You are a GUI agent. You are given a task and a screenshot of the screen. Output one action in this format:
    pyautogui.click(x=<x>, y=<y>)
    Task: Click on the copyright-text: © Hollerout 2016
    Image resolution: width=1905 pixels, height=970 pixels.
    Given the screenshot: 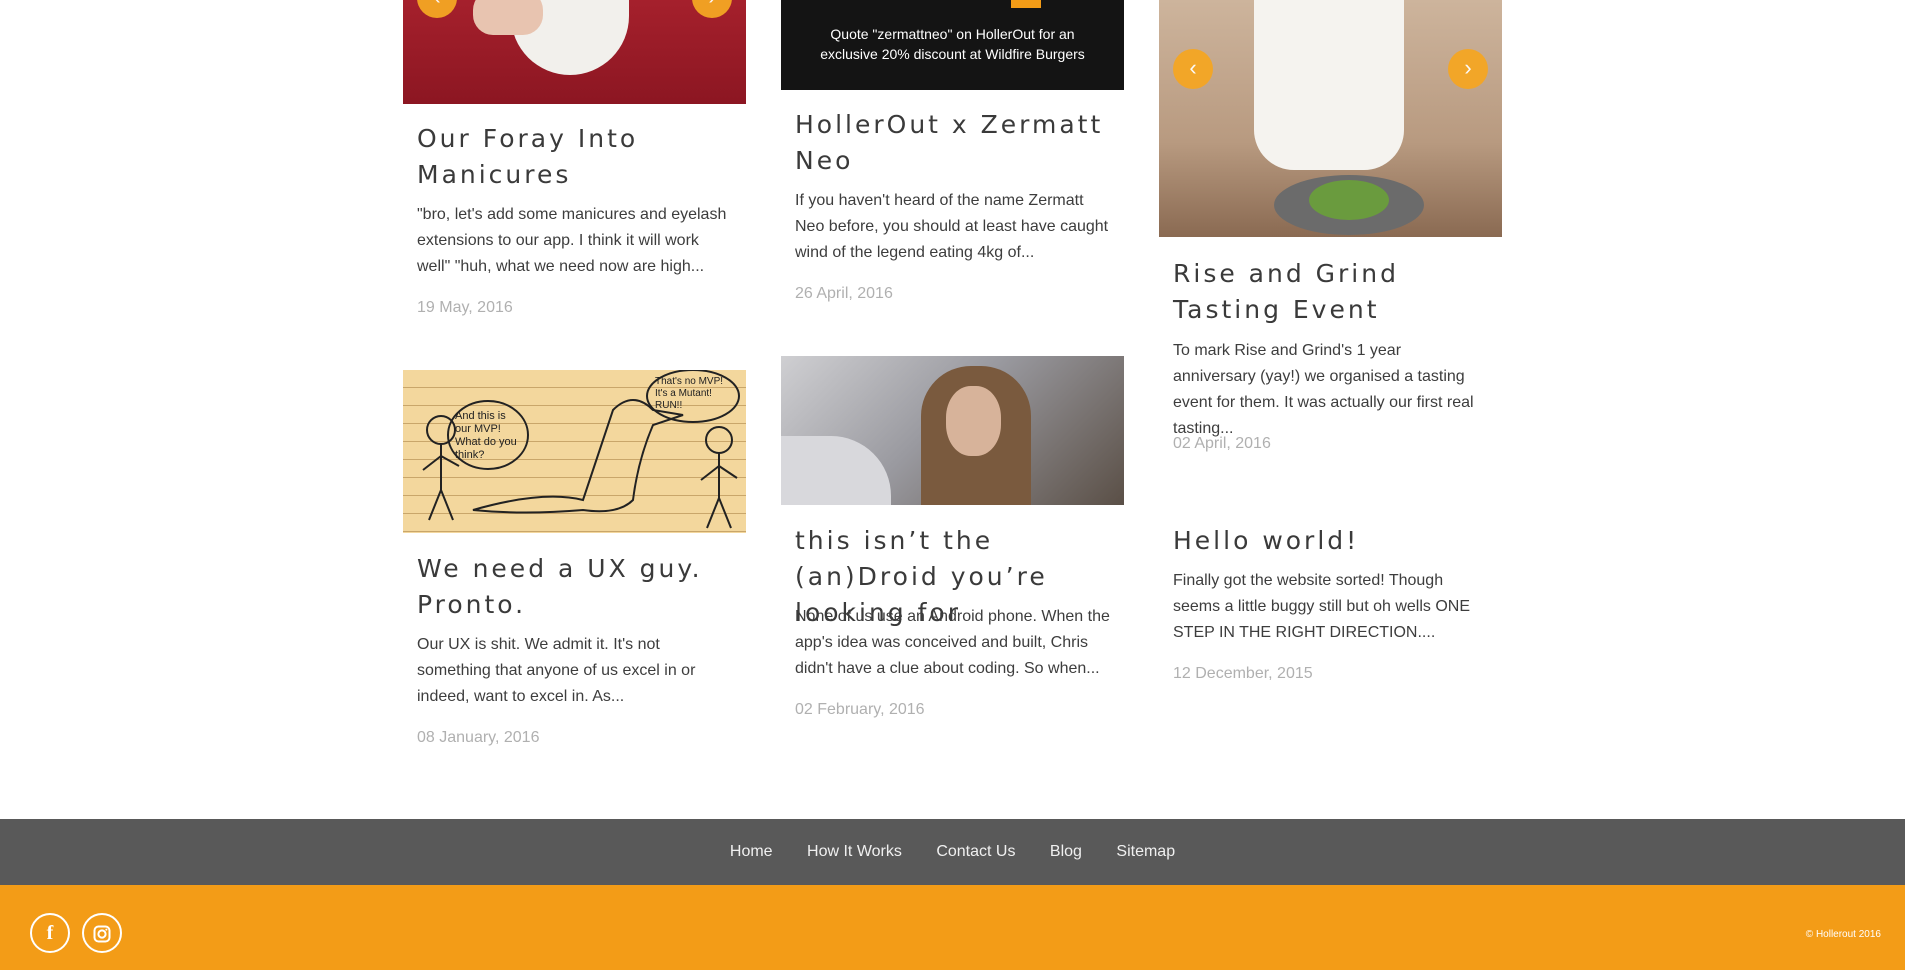 What is the action you would take?
    pyautogui.click(x=1843, y=934)
    